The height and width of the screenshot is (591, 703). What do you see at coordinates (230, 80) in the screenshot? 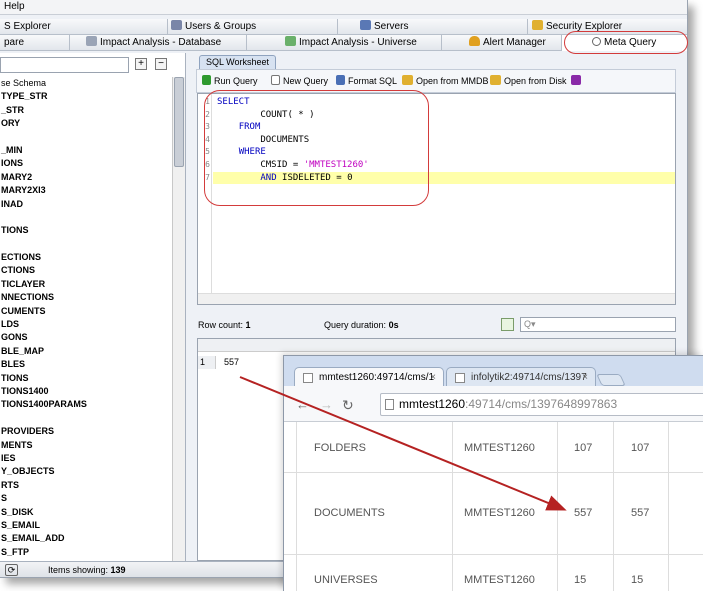
I see `run-query-button: Run Query` at bounding box center [230, 80].